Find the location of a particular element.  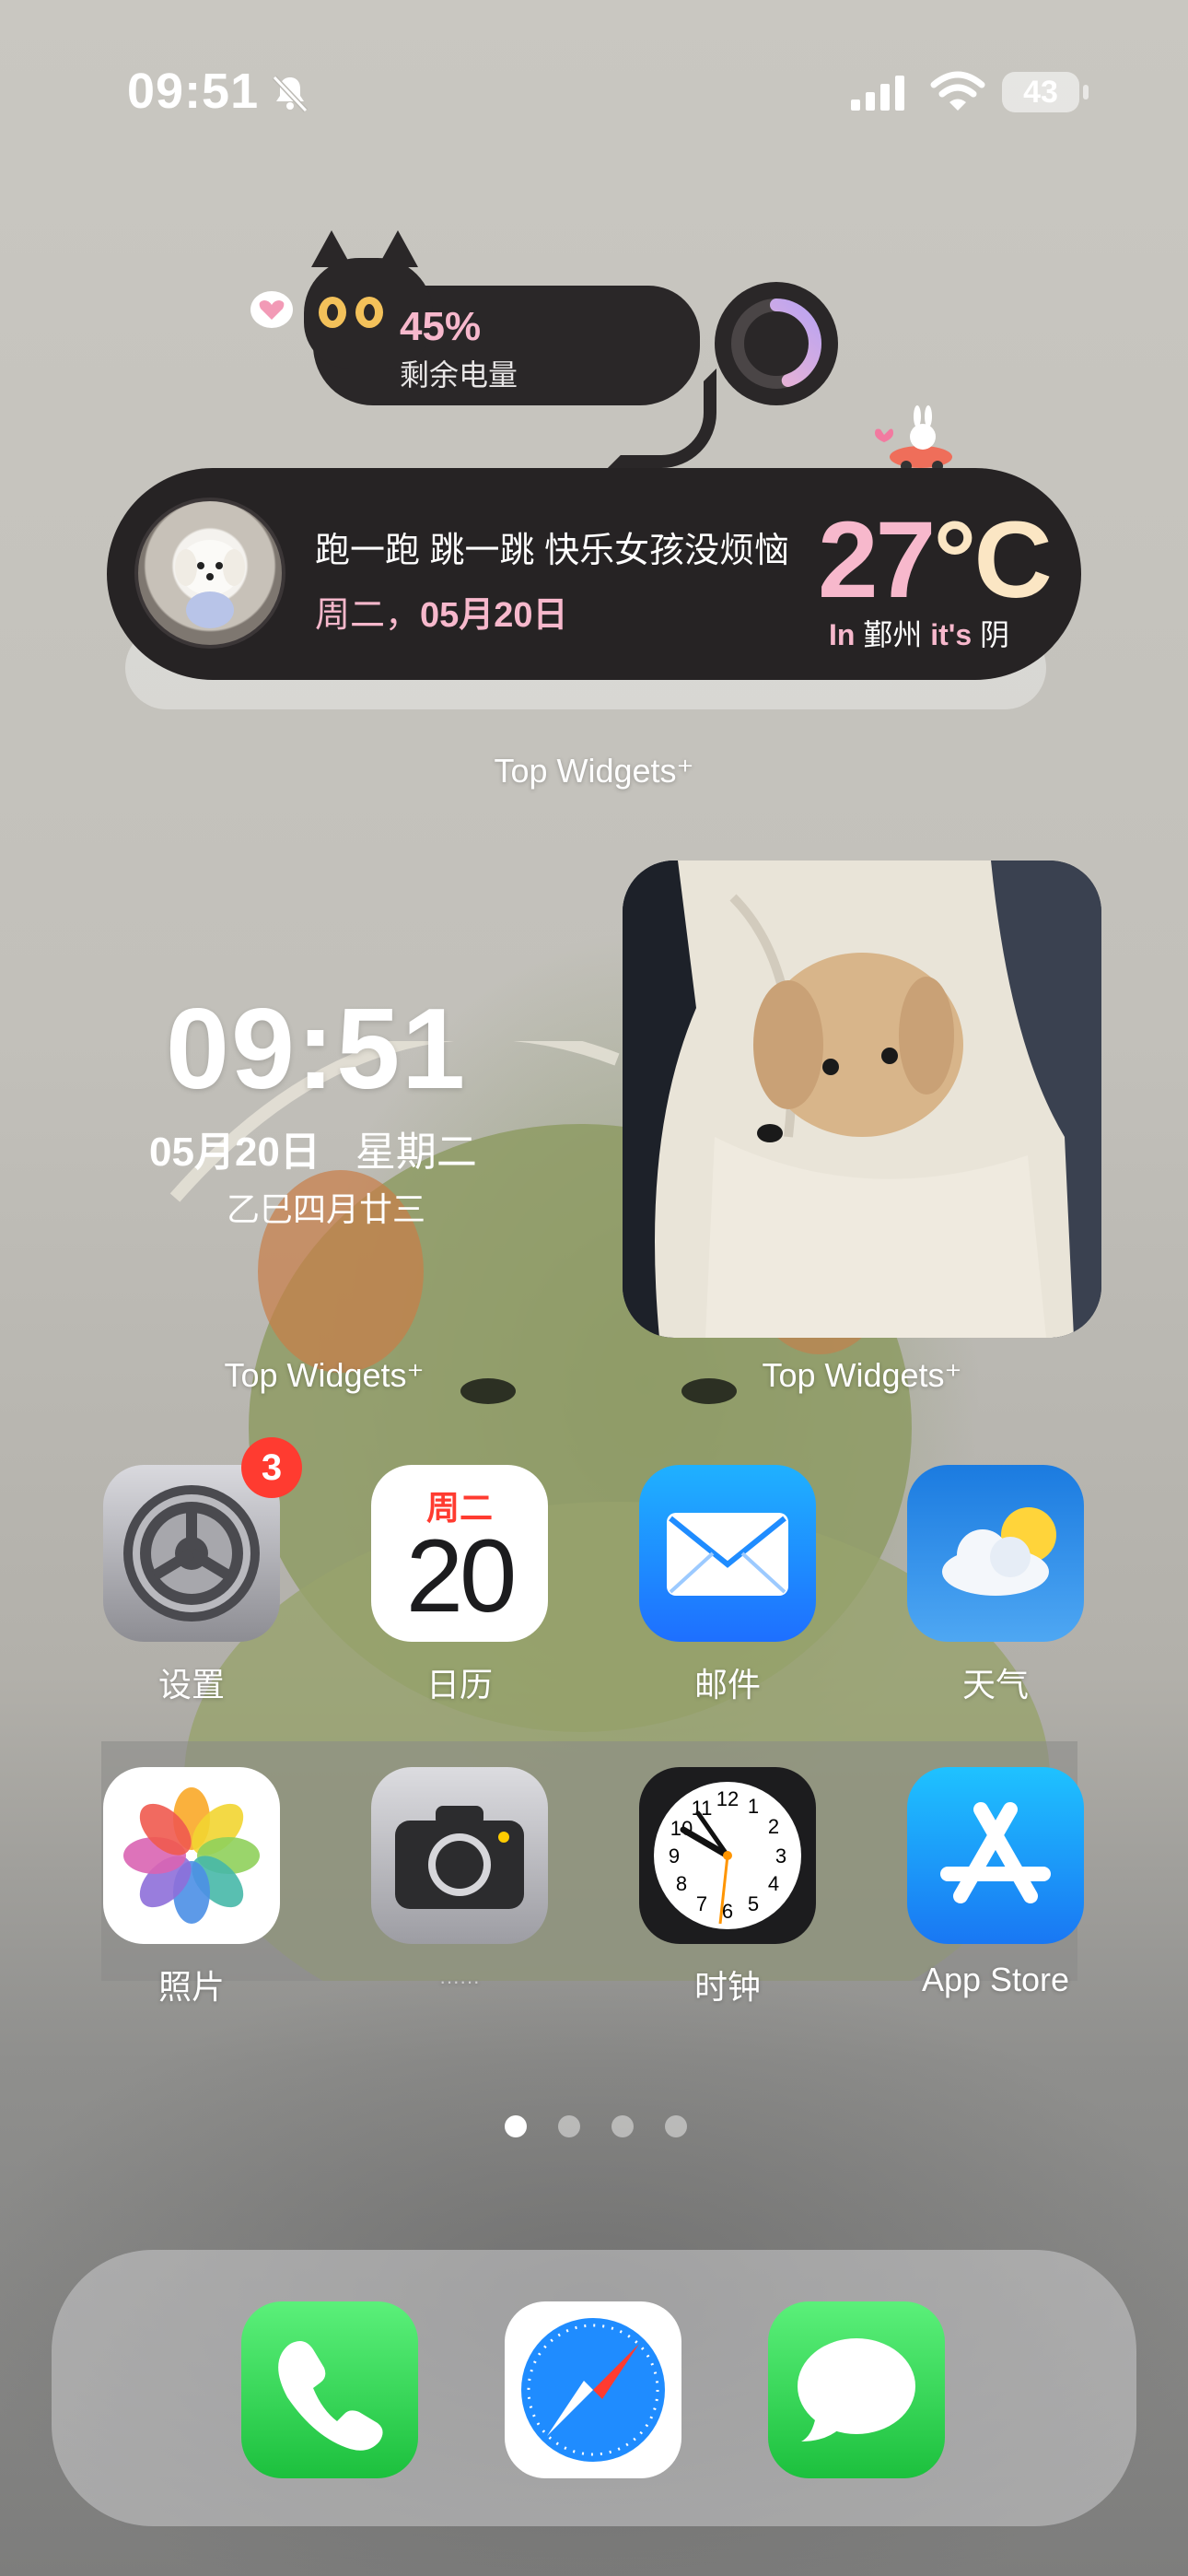

app-mail: 邮件 is located at coordinates (727, 1585).